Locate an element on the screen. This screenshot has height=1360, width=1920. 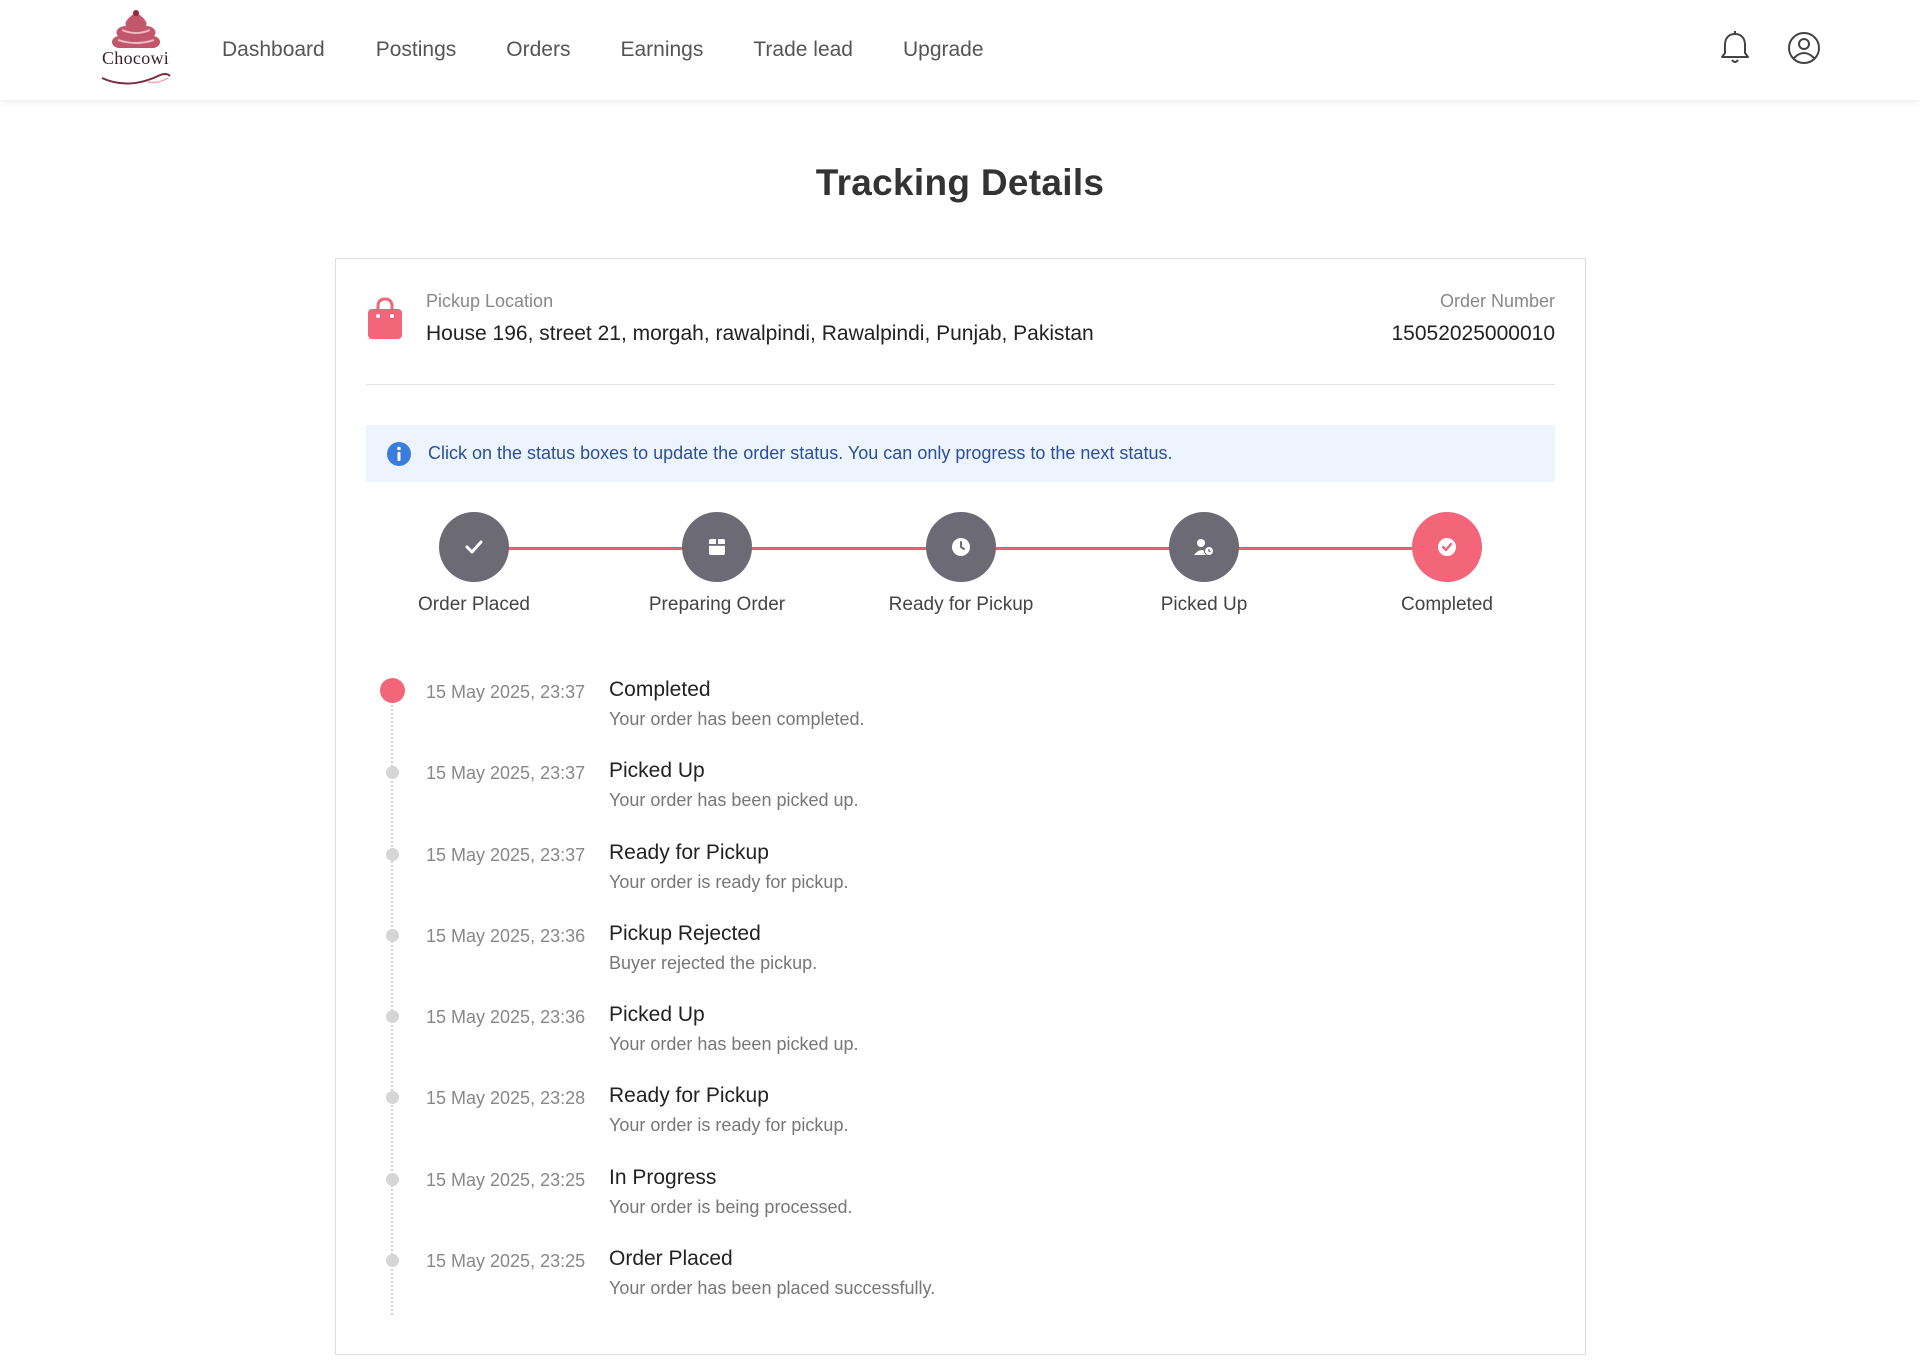
timeline-desc: Your order has been placed successfully. is located at coordinates (772, 1288).